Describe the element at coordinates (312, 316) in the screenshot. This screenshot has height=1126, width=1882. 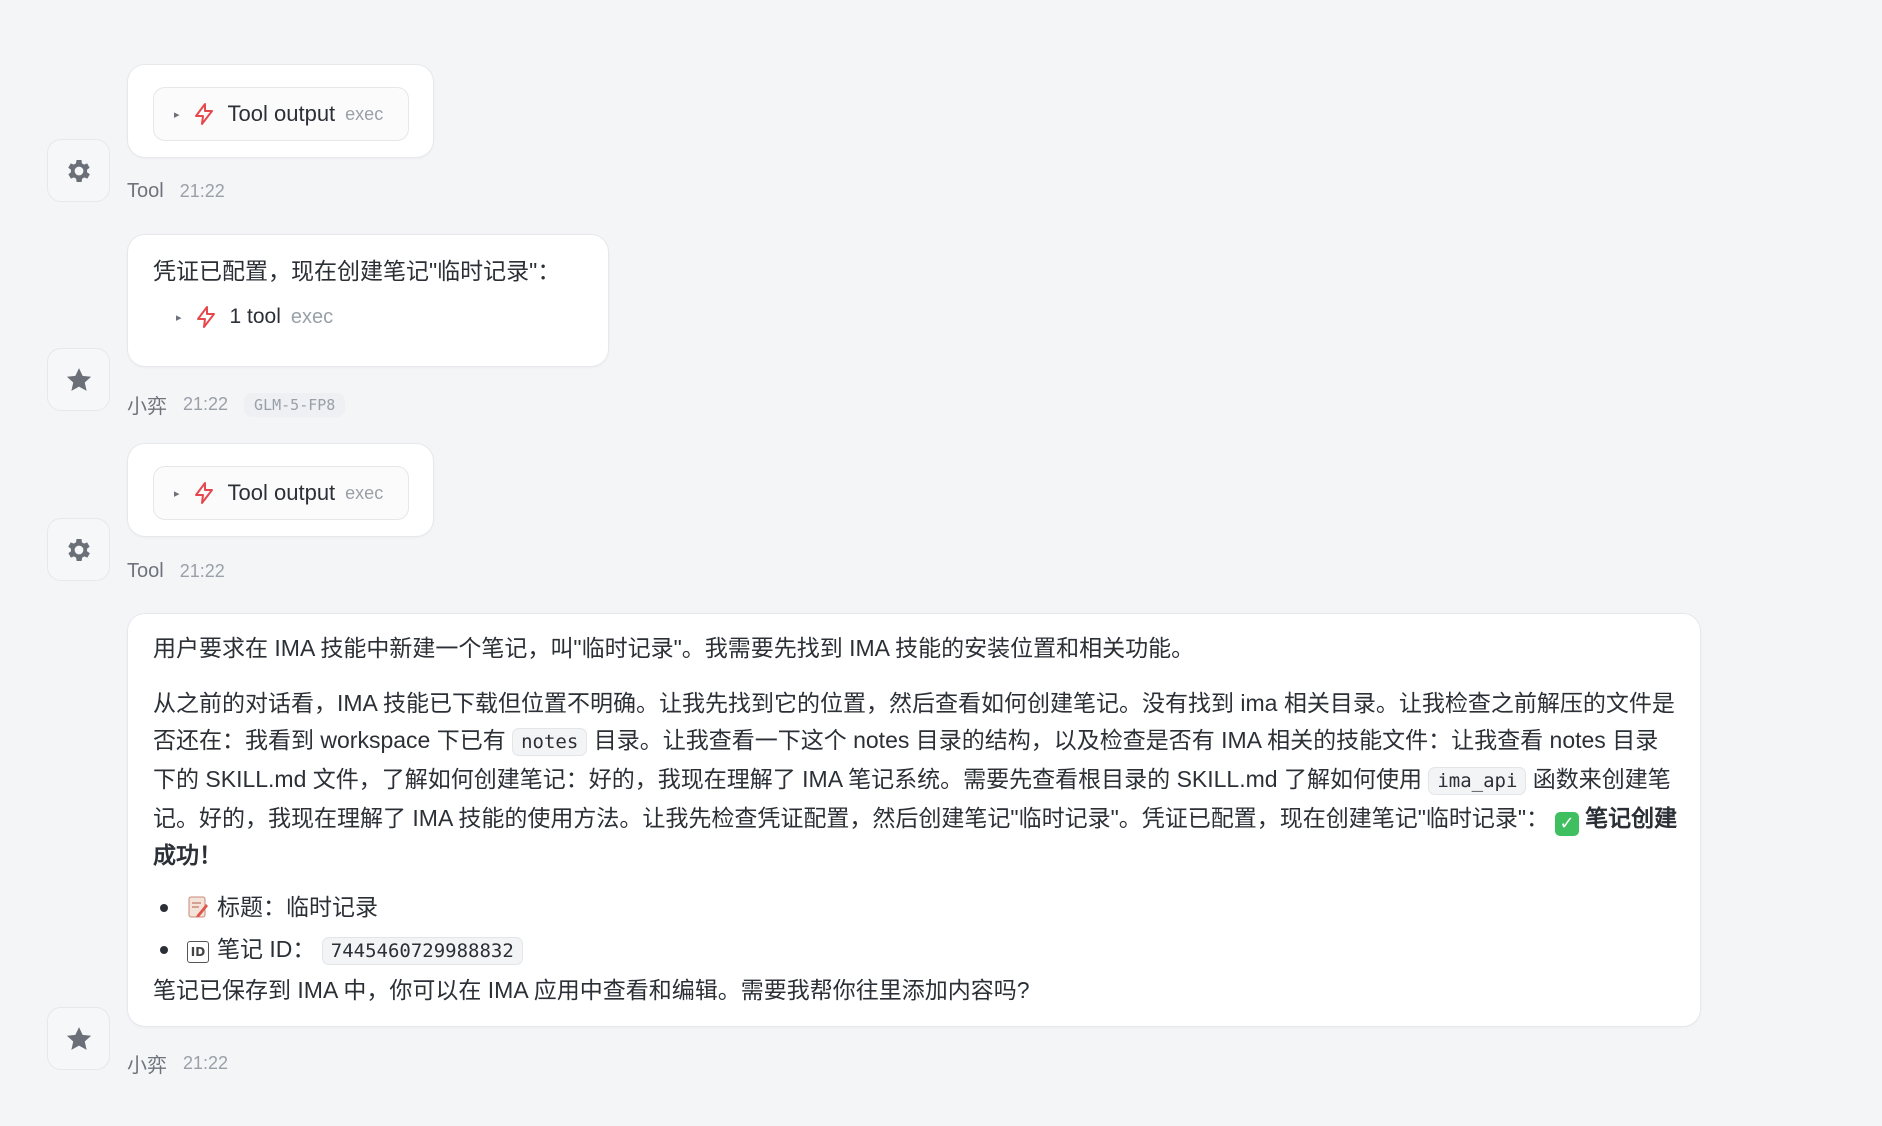
I see `tool-count-sub: exec` at that location.